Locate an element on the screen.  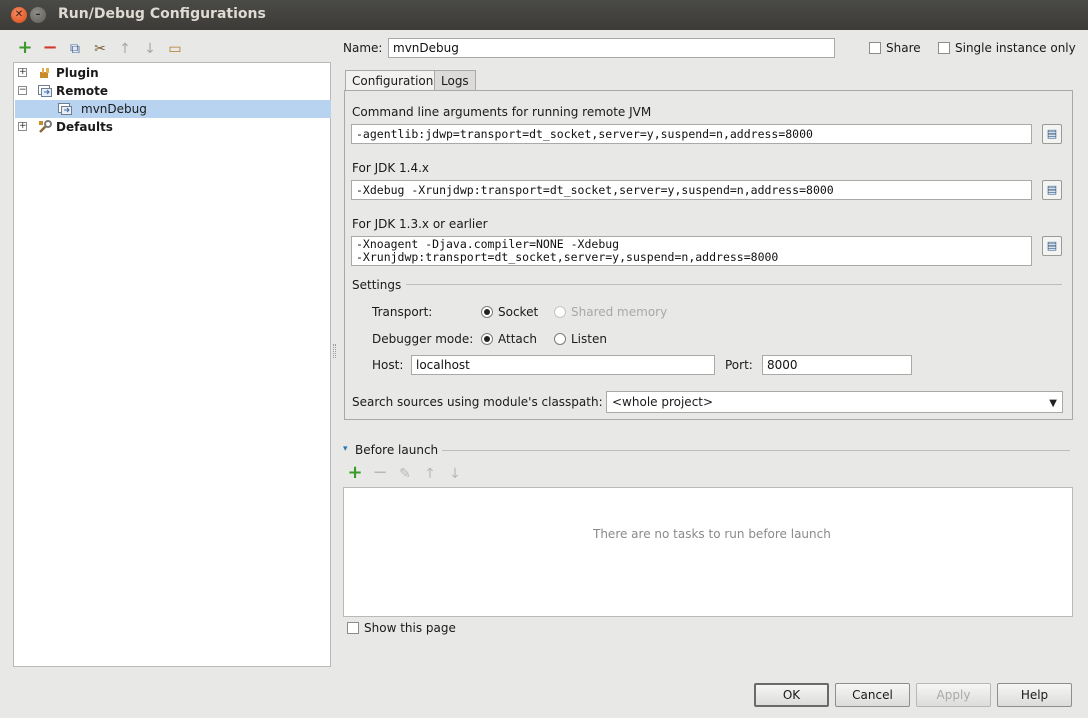
title-bar: ✕ – Run/Debug Configurations is located at coordinates (544, 15).